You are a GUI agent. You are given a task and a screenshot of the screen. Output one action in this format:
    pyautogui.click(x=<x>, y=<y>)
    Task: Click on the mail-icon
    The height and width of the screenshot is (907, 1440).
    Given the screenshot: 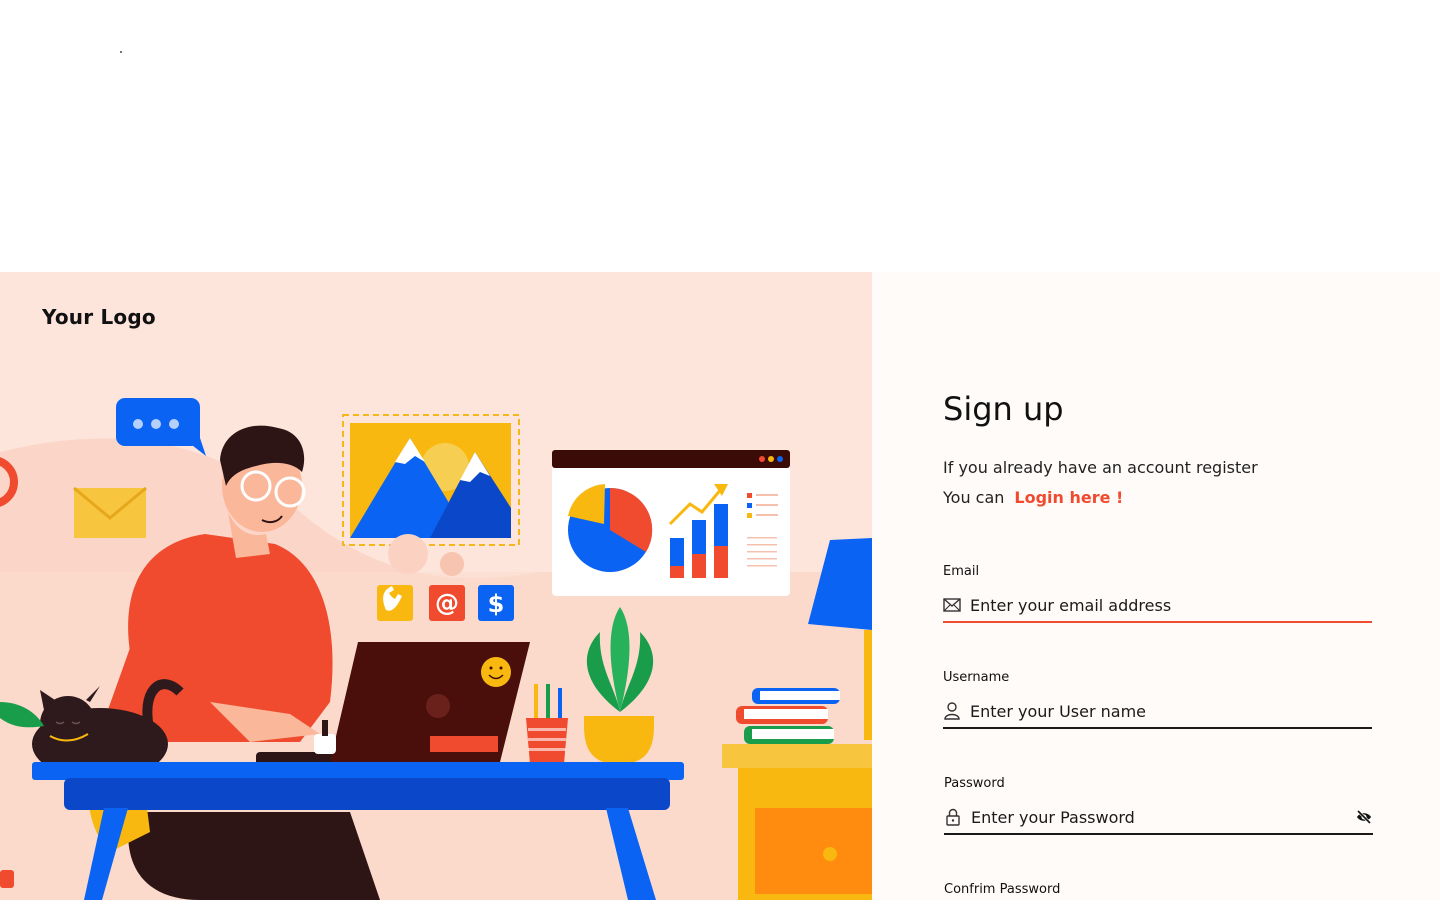 What is the action you would take?
    pyautogui.click(x=952, y=605)
    